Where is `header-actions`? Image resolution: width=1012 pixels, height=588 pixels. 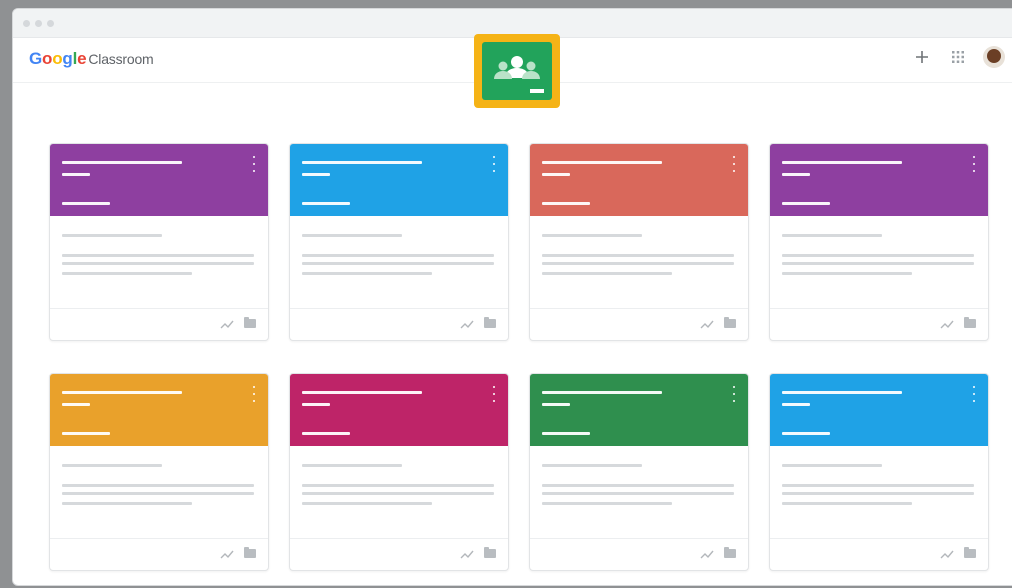
header-actions is located at coordinates (958, 57).